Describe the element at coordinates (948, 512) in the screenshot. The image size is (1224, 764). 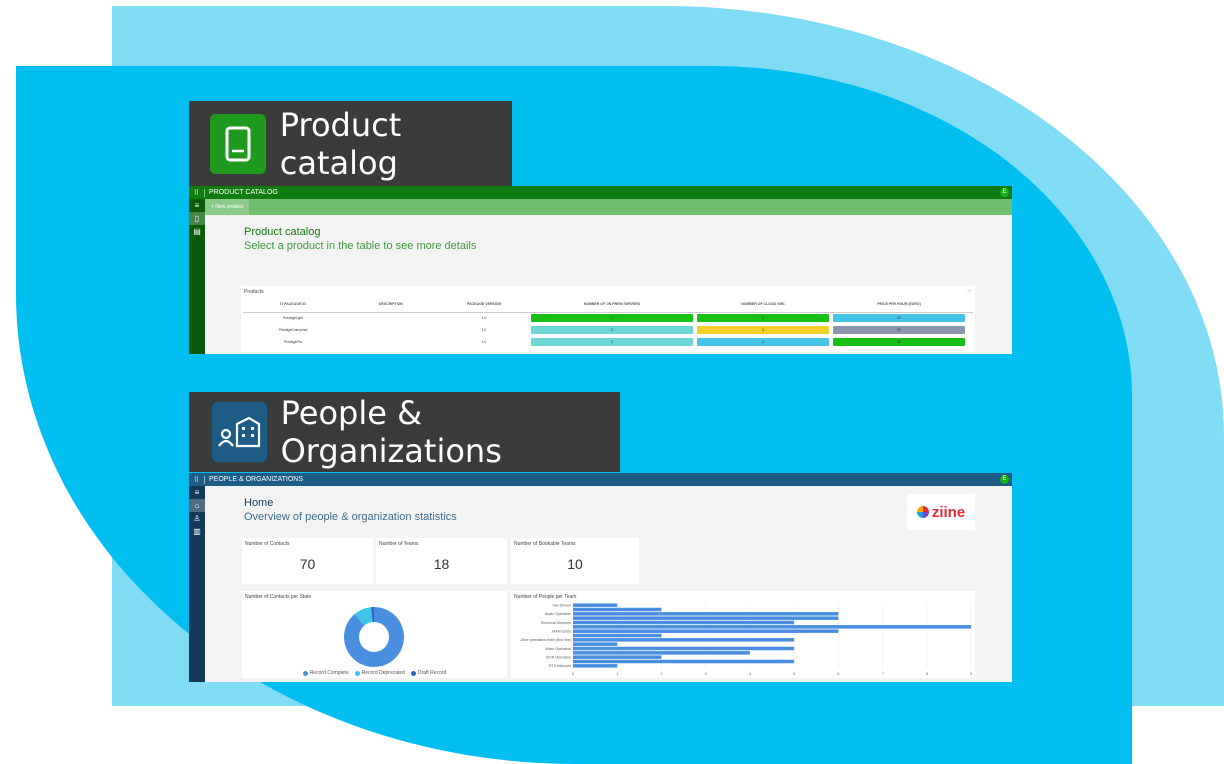
I see `logo-text: ziine` at that location.